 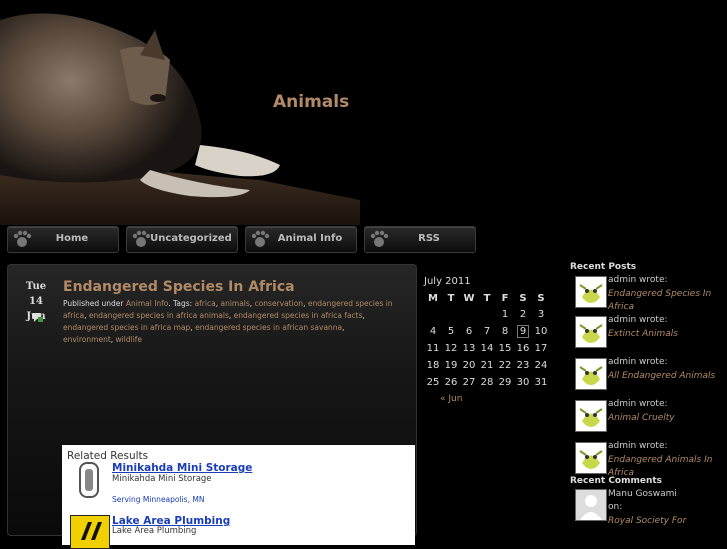 What do you see at coordinates (541, 365) in the screenshot?
I see `calendar-day: 24` at bounding box center [541, 365].